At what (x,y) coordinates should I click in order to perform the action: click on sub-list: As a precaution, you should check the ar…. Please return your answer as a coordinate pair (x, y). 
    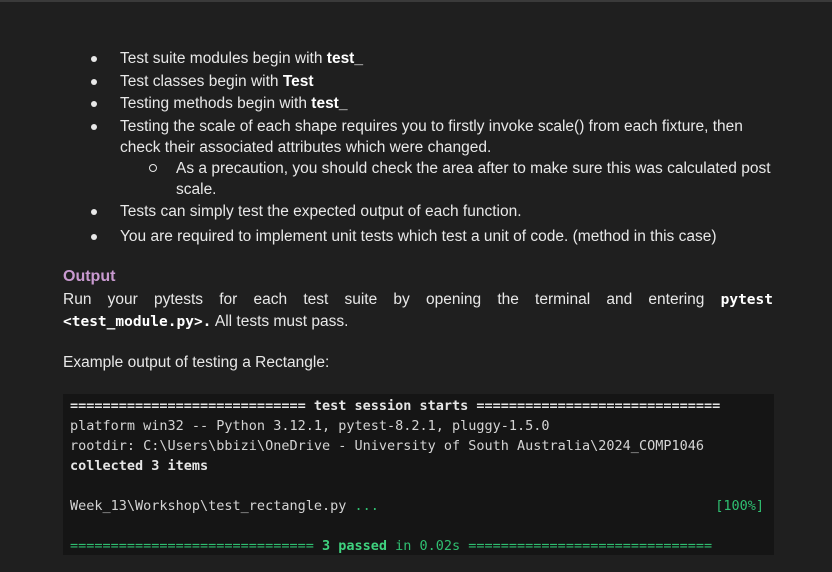
    Looking at the image, I should click on (451, 179).